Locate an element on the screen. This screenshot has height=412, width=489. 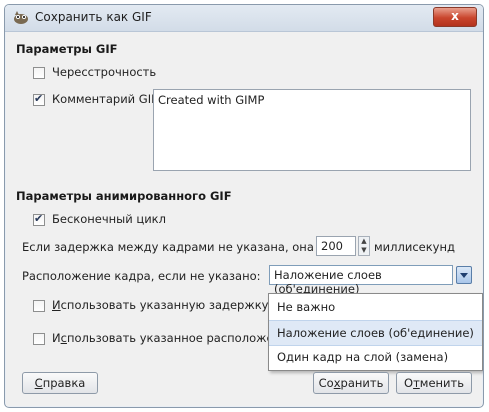
delay-input: 200 is located at coordinates (336, 246).